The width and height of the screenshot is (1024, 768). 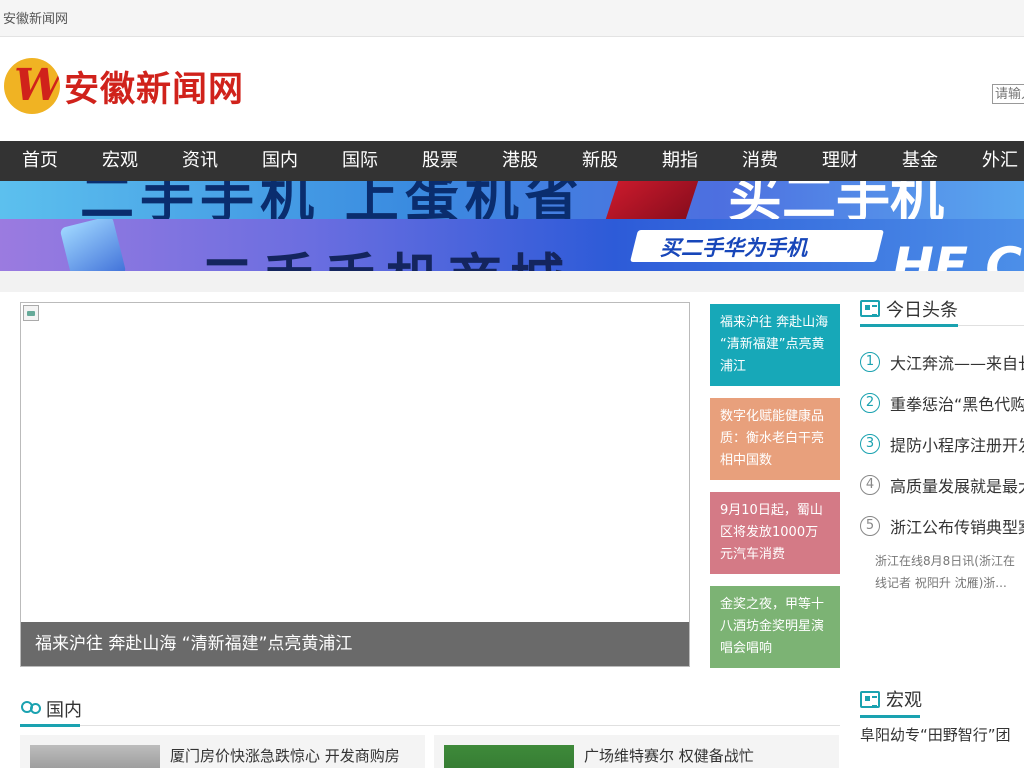 I want to click on list-item: 5 浙江公布传销典型案, so click(x=942, y=525).